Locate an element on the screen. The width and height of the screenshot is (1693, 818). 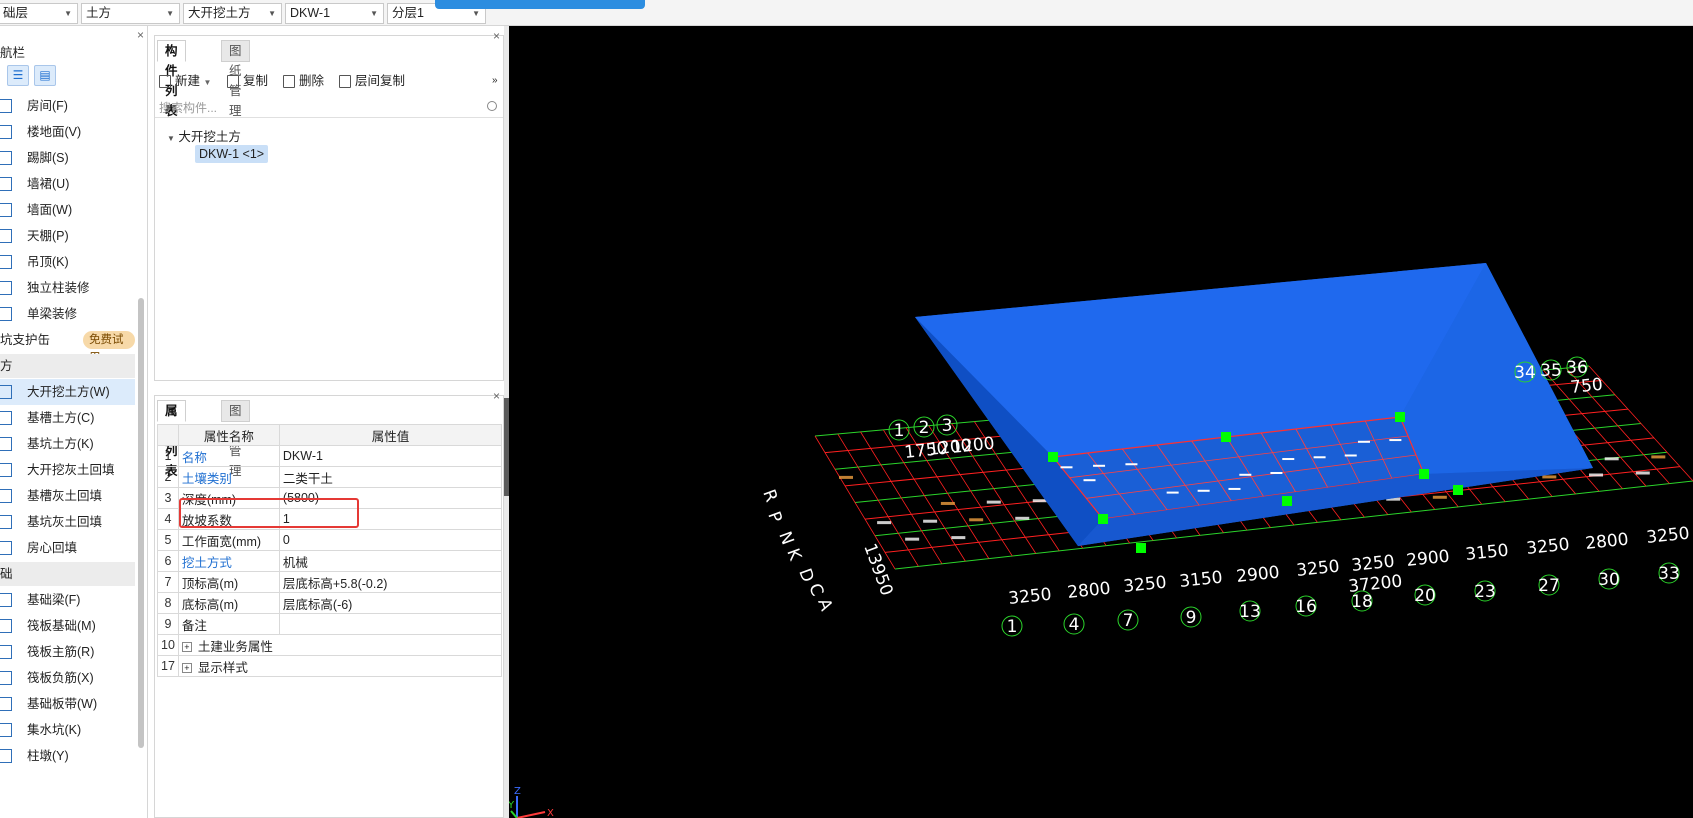
tree-node-open-excavation: ▼ 大开挖土方 is located at coordinates (204, 135).